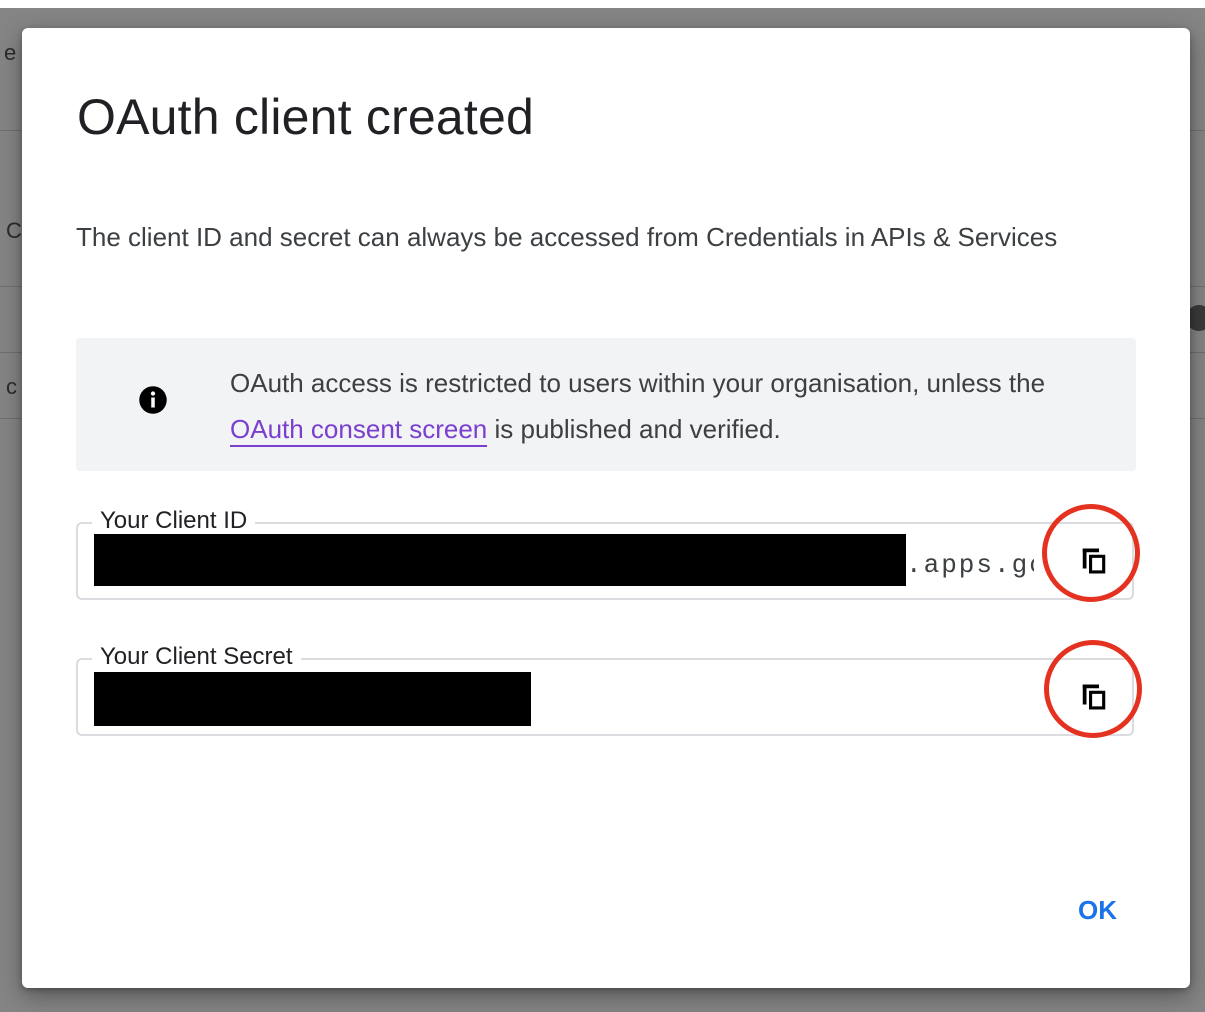 This screenshot has height=1012, width=1205. I want to click on dialog-title: OAuth client created, so click(306, 117).